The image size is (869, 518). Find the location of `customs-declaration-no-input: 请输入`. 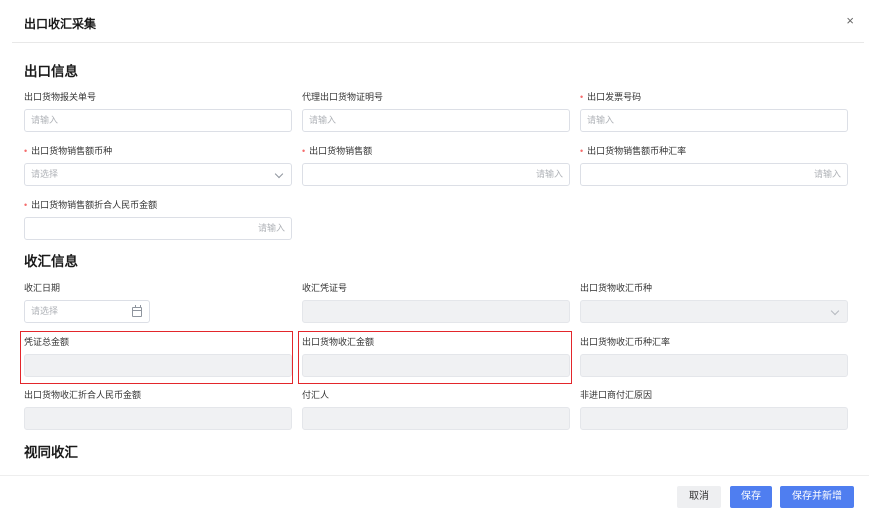

customs-declaration-no-input: 请输入 is located at coordinates (158, 120).